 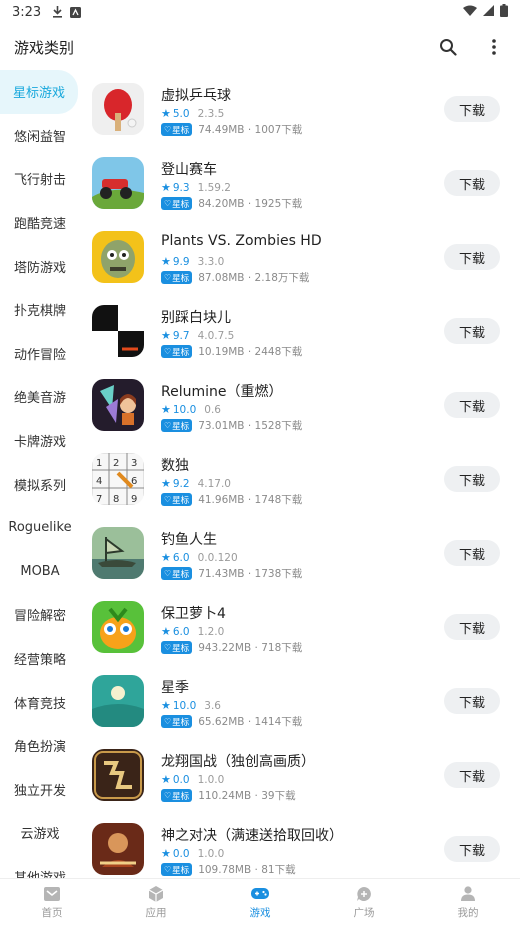 What do you see at coordinates (211, 631) in the screenshot?
I see `app-version: 1.2.0` at bounding box center [211, 631].